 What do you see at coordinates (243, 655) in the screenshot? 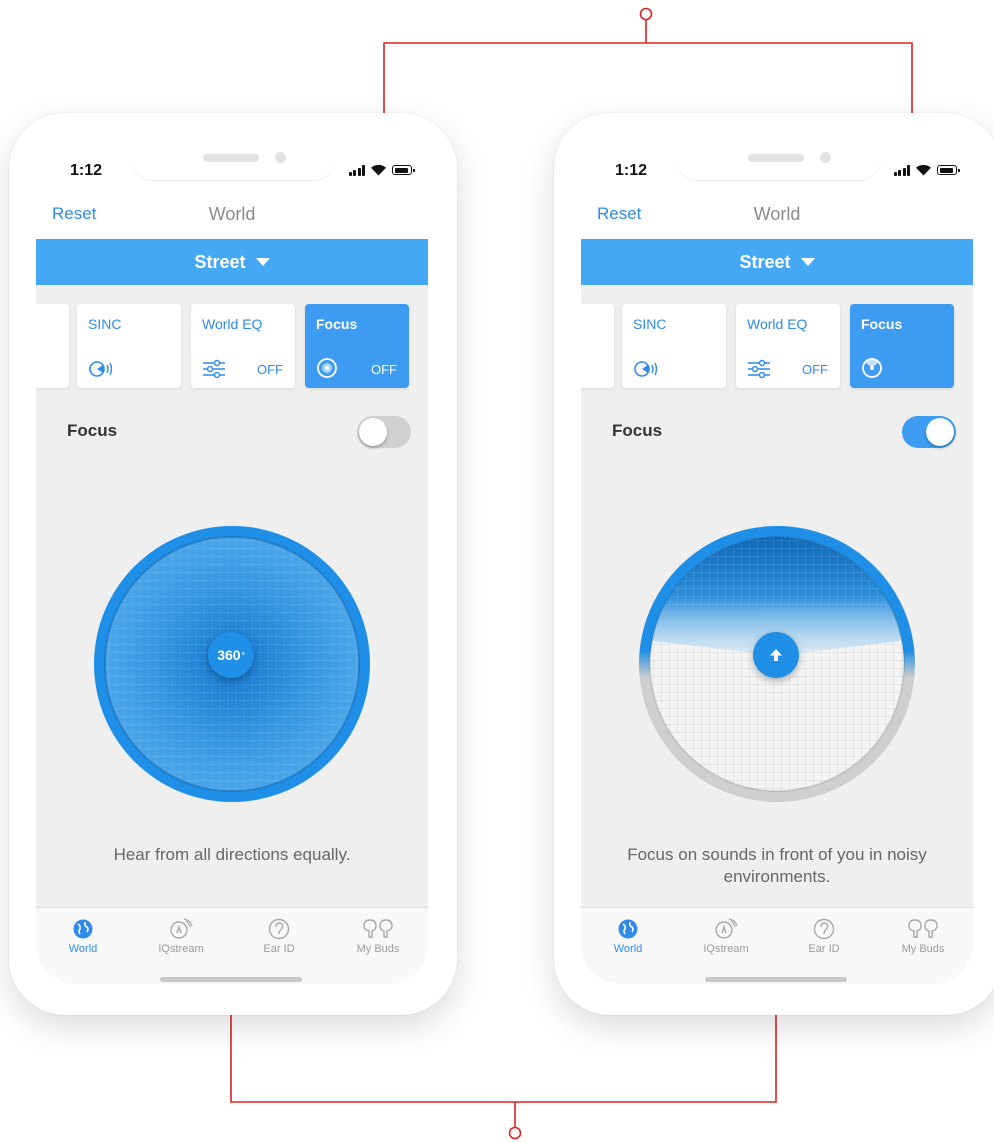
I see `degree-symbol: °` at bounding box center [243, 655].